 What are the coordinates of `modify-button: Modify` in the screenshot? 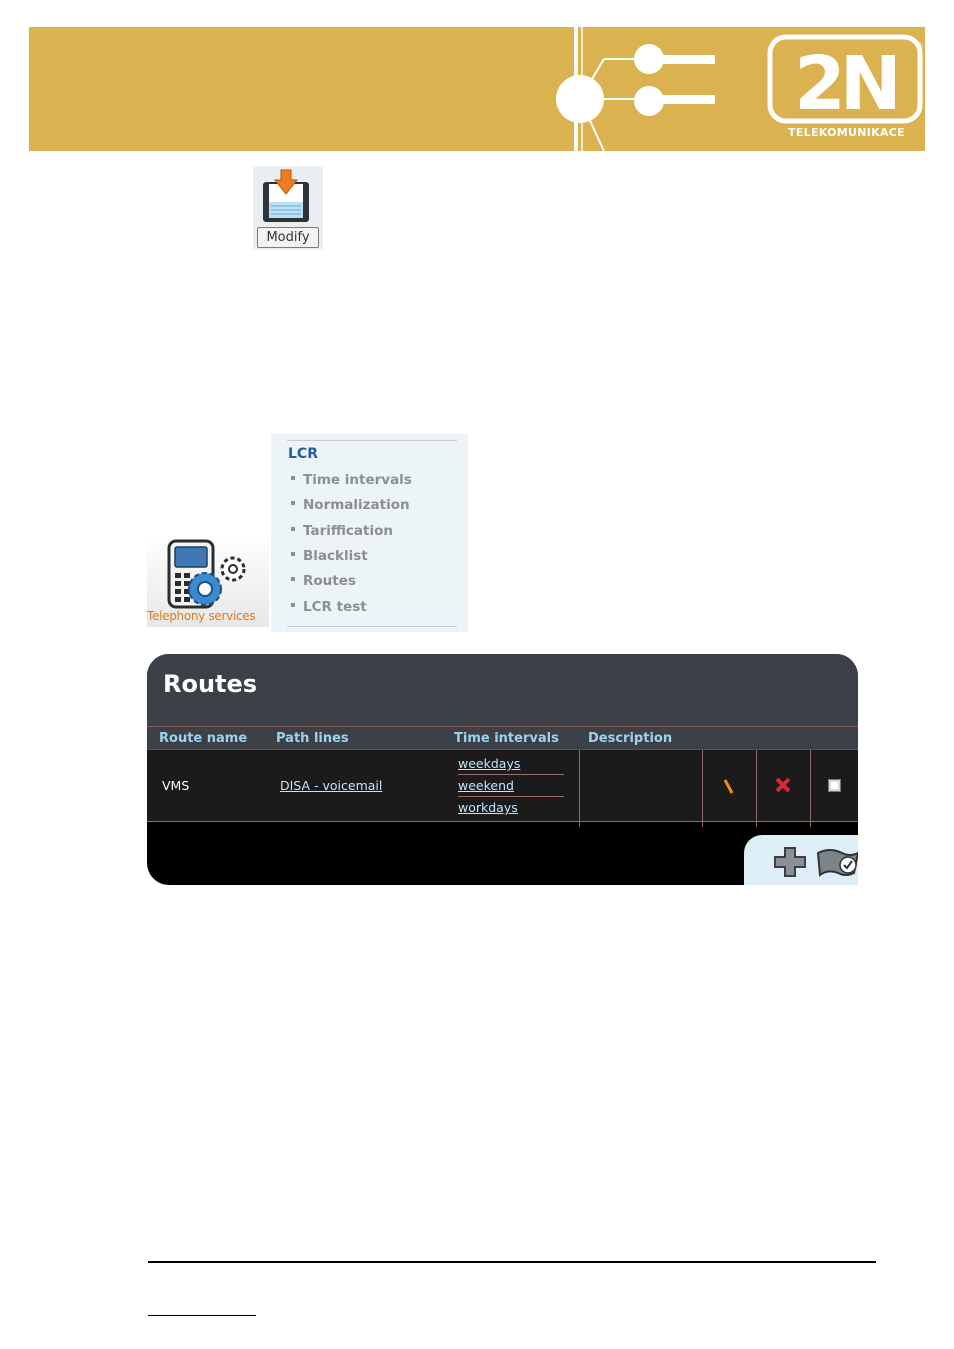 It's located at (288, 208).